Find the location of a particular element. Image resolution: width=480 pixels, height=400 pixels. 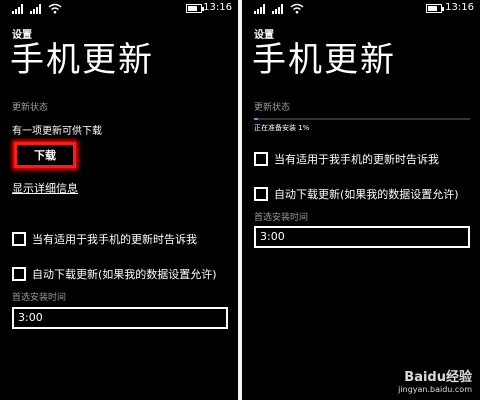

watermark-brand: Baidu经验 is located at coordinates (438, 377).